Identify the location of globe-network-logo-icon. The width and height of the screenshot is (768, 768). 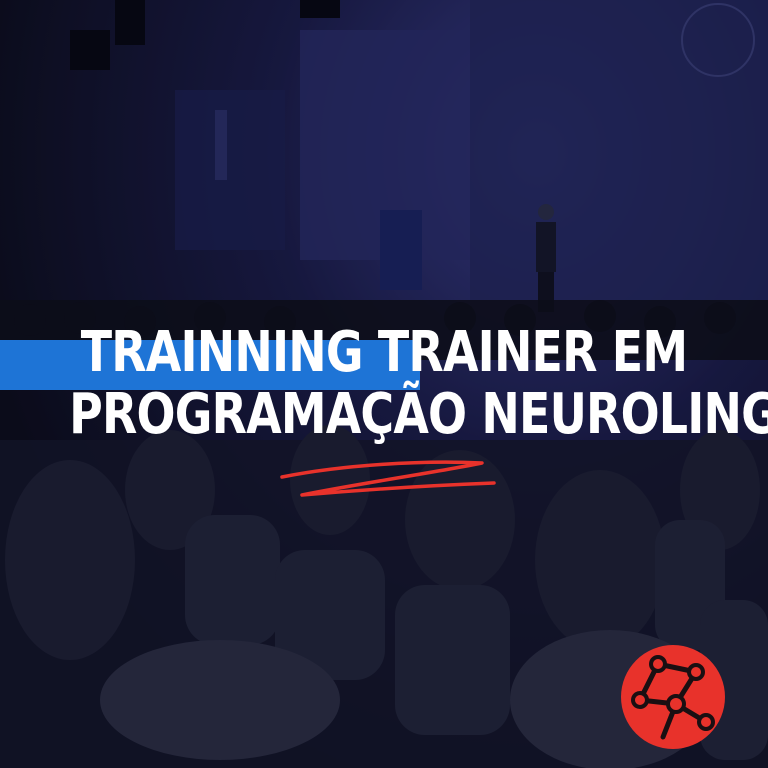
(673, 697).